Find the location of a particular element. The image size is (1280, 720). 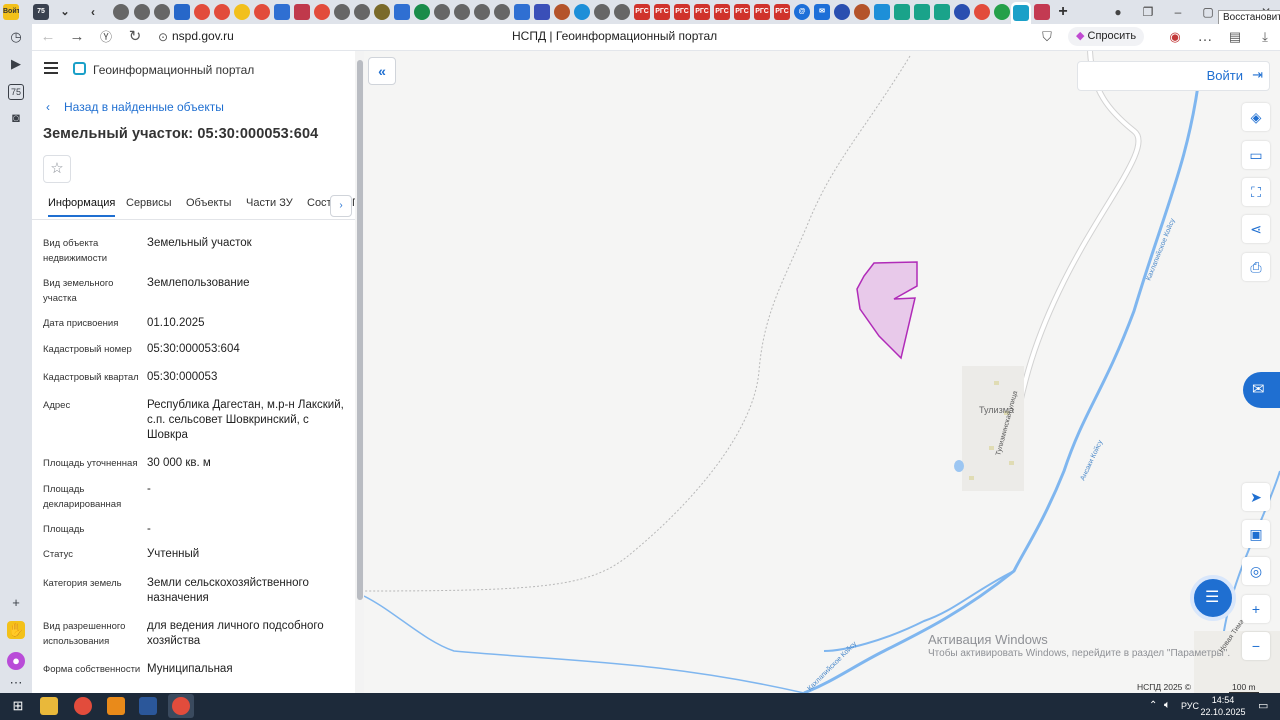

forward-arrow-icon: → is located at coordinates (77, 37).